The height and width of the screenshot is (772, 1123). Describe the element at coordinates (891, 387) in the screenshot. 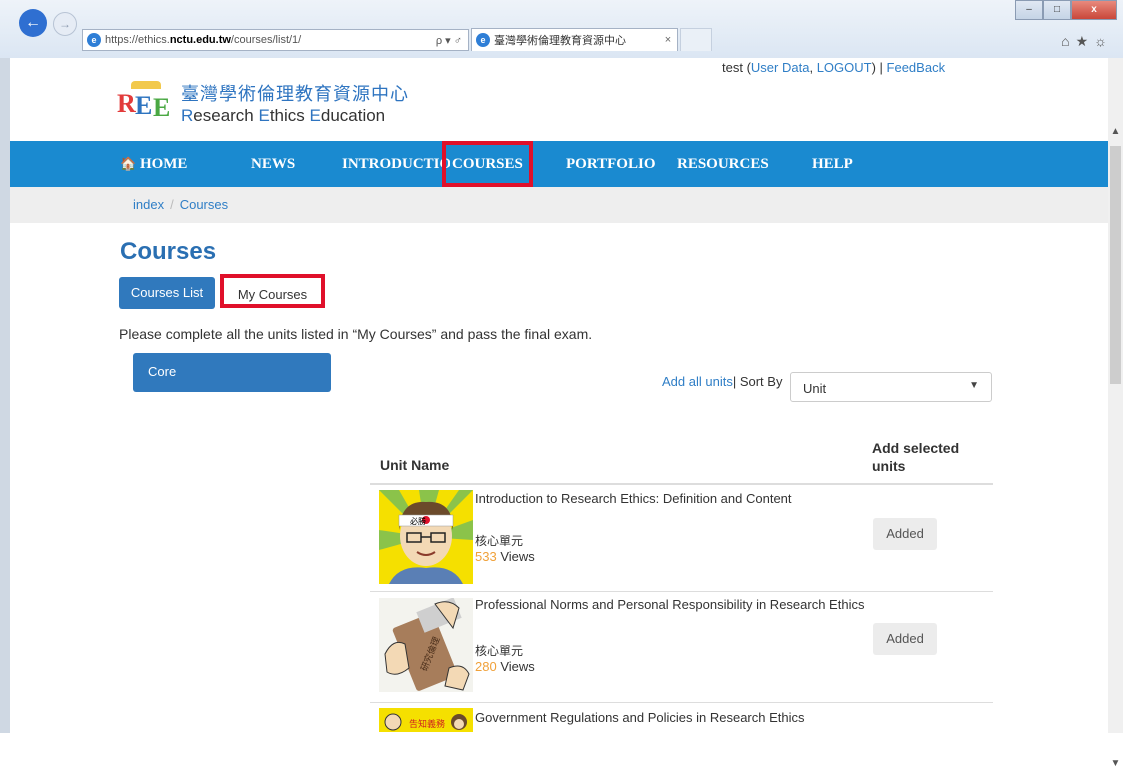

I see `sort-by-select: Unit ▼` at that location.